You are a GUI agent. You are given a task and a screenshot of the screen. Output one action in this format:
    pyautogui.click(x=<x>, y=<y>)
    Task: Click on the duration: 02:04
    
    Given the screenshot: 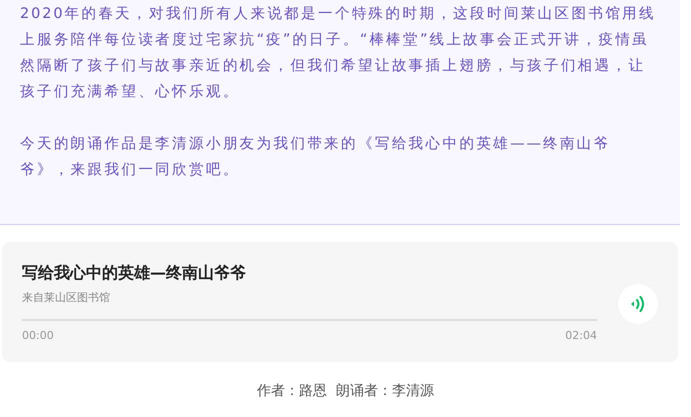 What is the action you would take?
    pyautogui.click(x=581, y=336)
    